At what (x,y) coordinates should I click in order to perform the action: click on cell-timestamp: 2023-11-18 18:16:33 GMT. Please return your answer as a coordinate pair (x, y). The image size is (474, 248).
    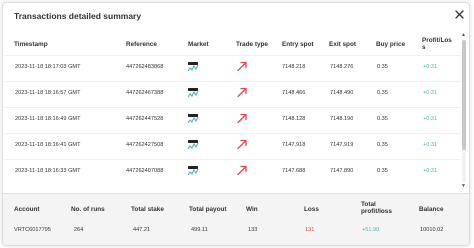
    Looking at the image, I should click on (48, 171).